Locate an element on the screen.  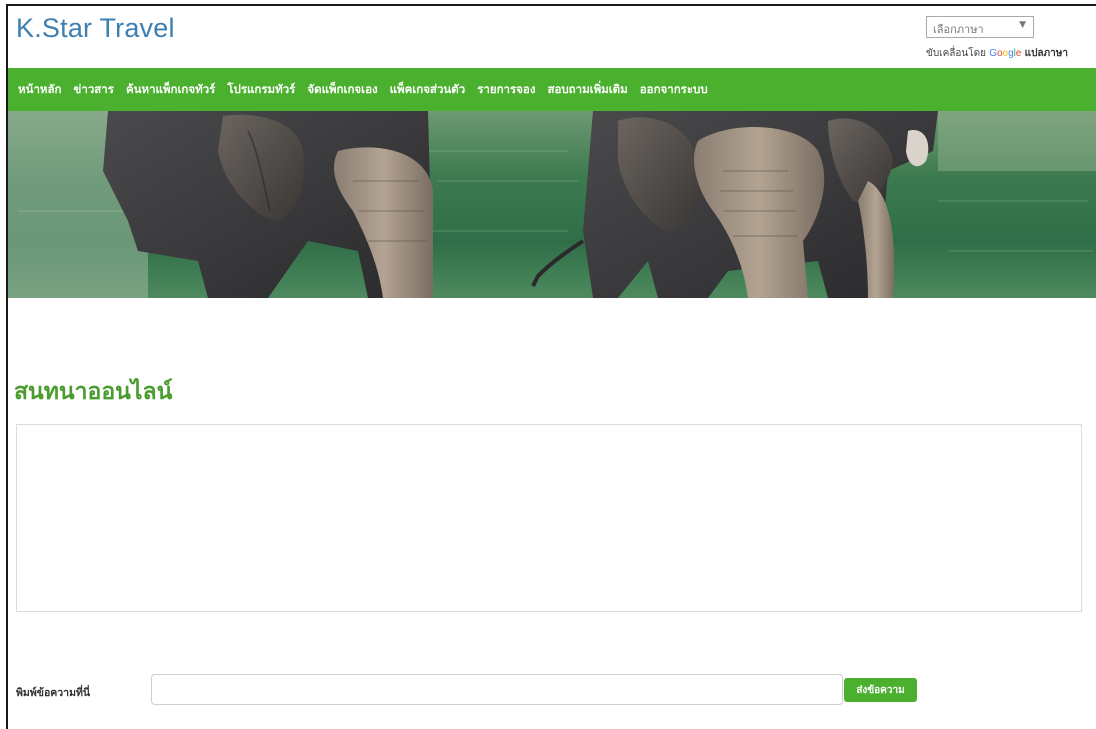
language-select: เลือกภาษา ▼ is located at coordinates (980, 27).